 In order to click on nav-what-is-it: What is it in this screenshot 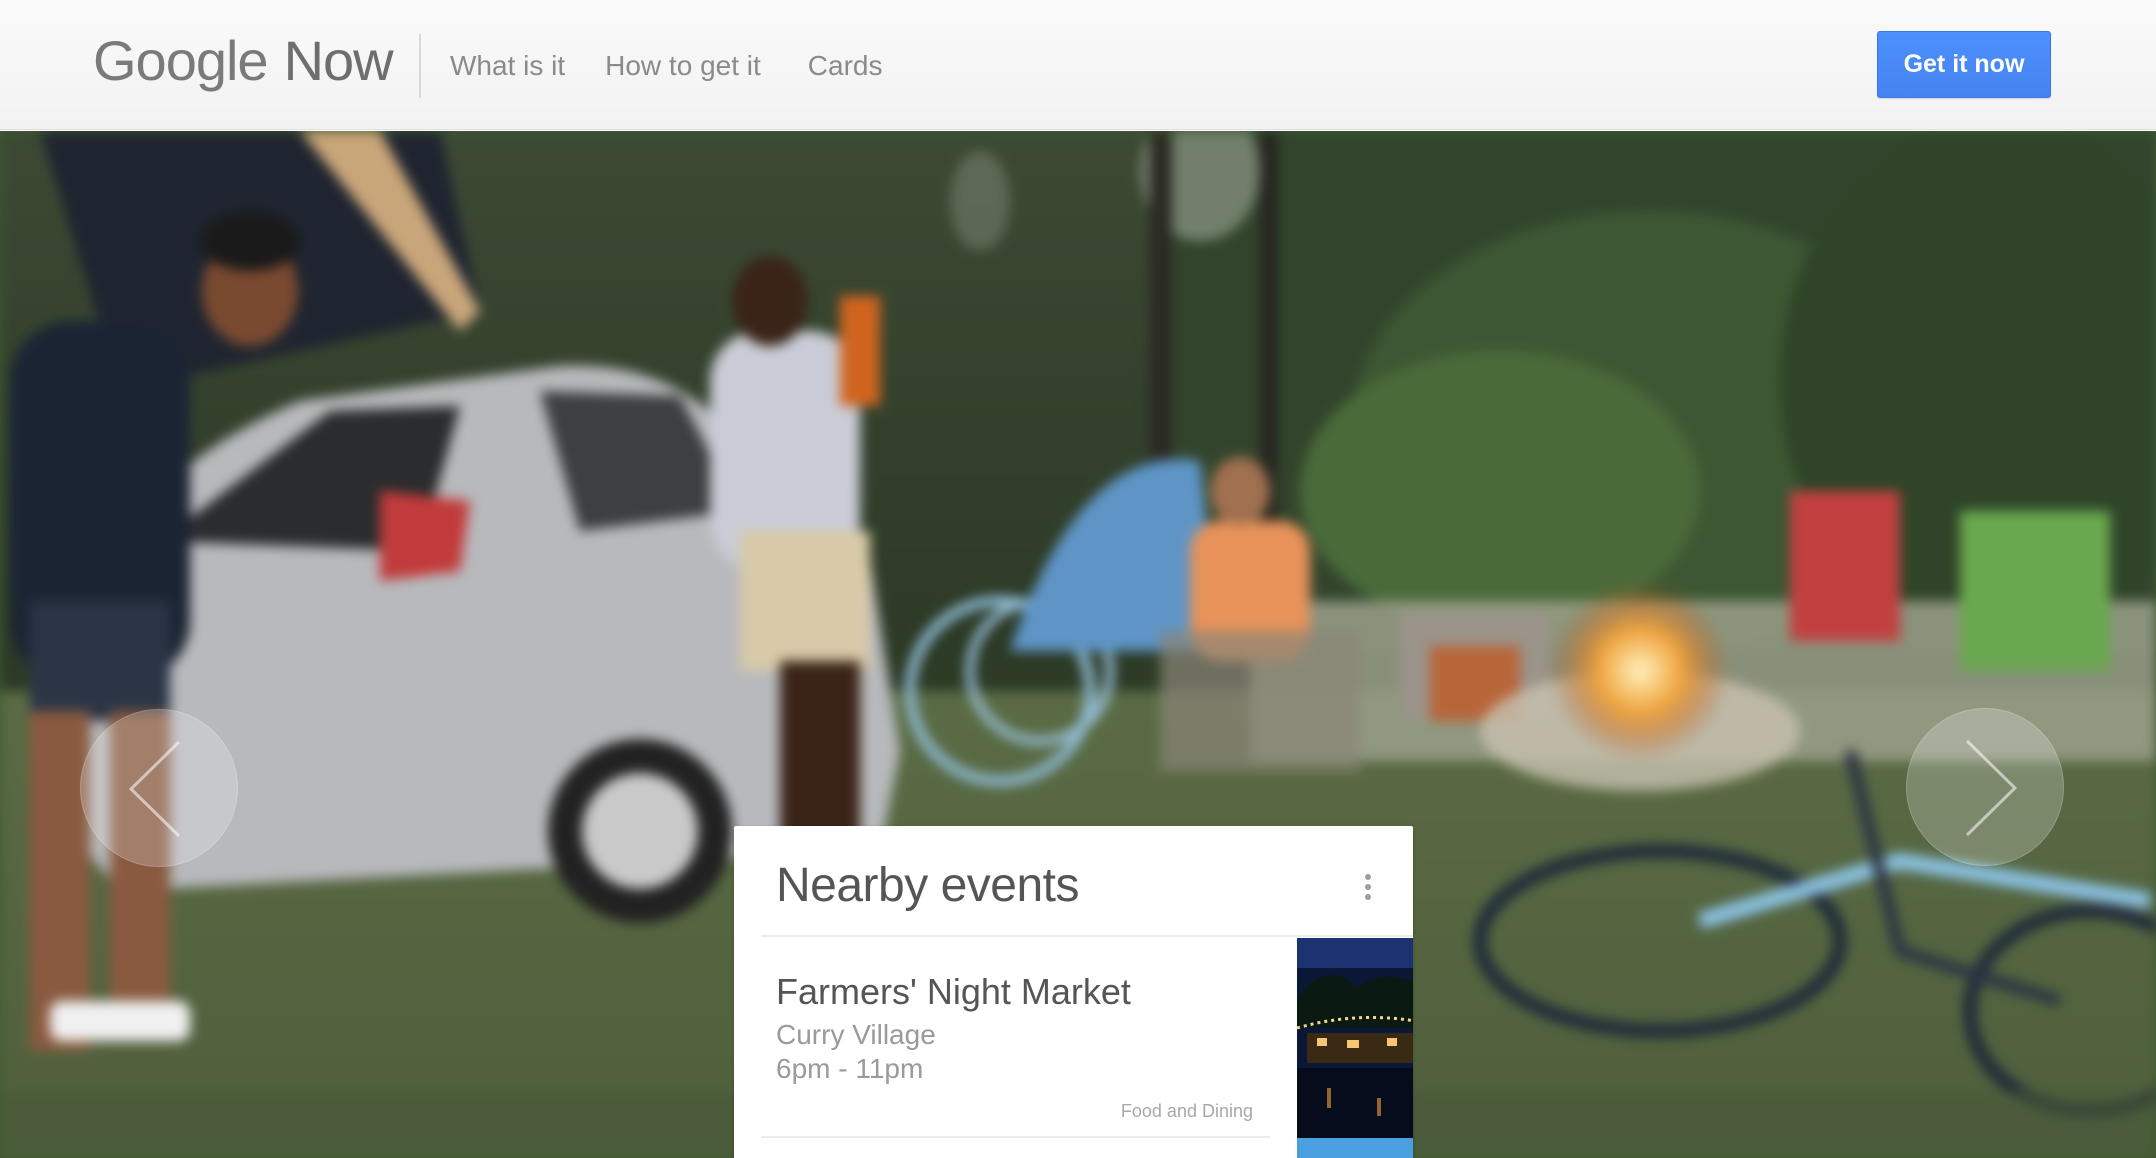, I will do `click(507, 66)`.